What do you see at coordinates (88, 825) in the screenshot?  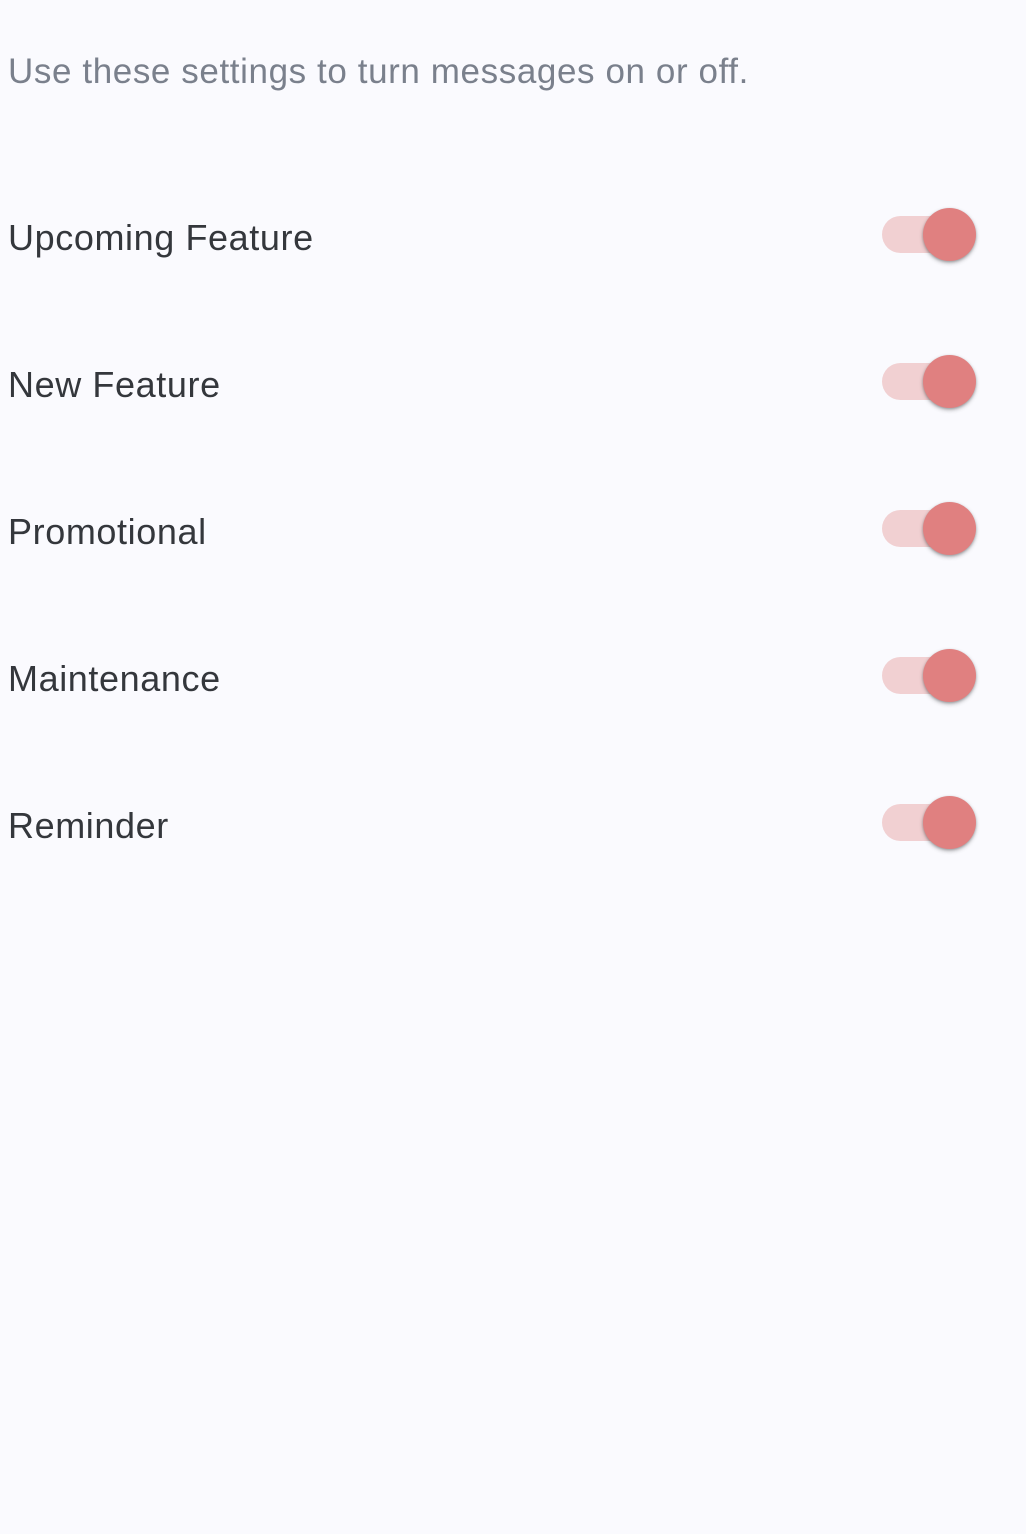 I see `setting-label: Reminder` at bounding box center [88, 825].